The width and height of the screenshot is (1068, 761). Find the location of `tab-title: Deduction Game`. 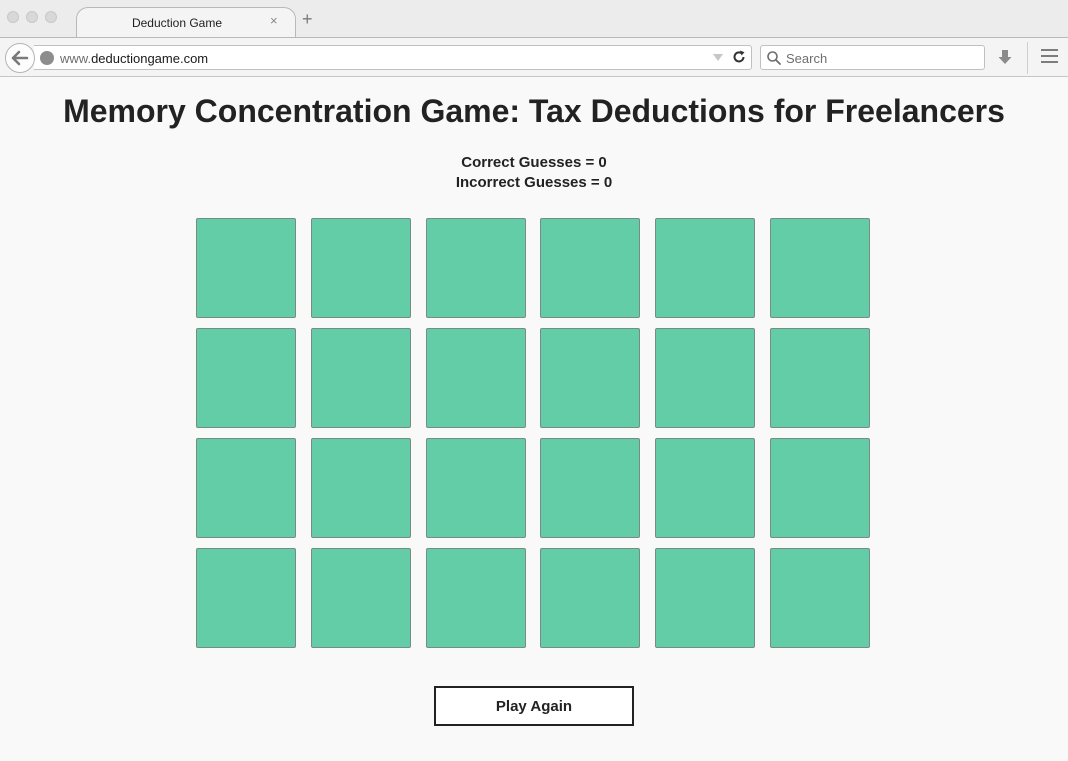

tab-title: Deduction Game is located at coordinates (177, 23).